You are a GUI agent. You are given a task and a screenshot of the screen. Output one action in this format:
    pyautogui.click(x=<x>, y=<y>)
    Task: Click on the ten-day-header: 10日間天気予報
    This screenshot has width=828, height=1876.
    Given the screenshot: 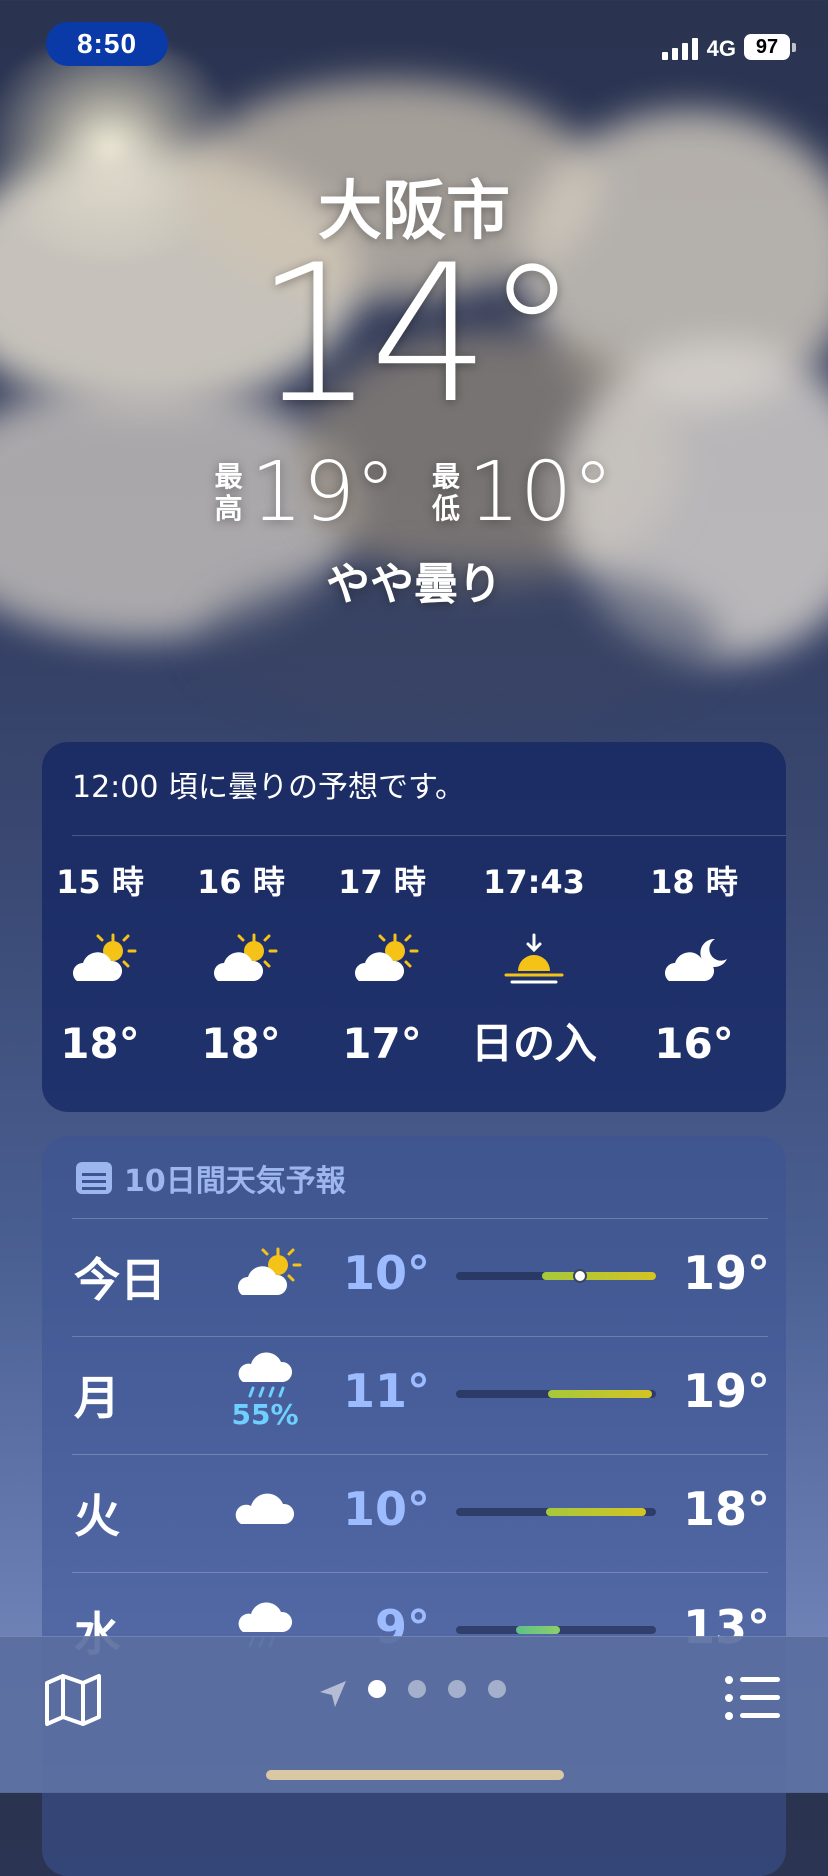 What is the action you would take?
    pyautogui.click(x=211, y=1178)
    